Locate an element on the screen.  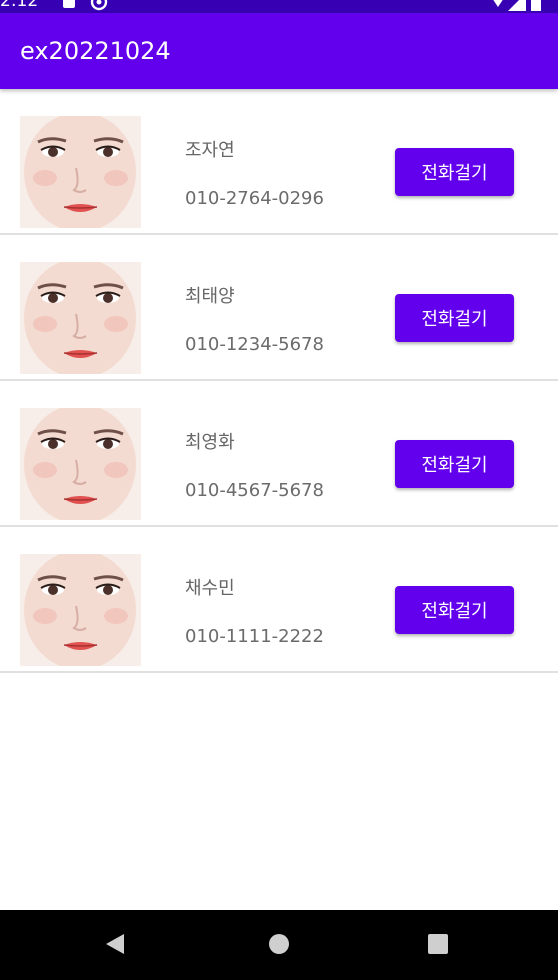
contact-name: 최태양 is located at coordinates (210, 296).